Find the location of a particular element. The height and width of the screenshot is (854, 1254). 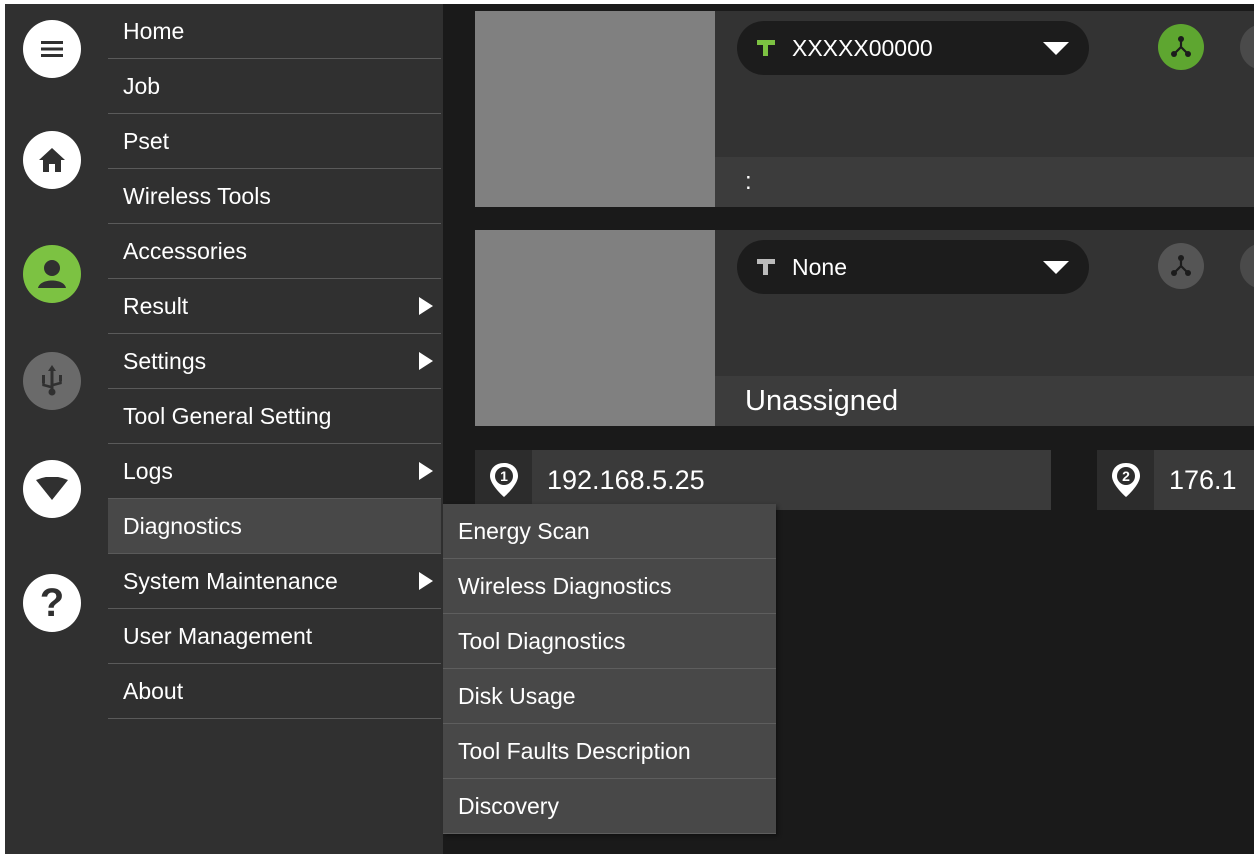

ip-badge-number: 1 is located at coordinates (504, 476).